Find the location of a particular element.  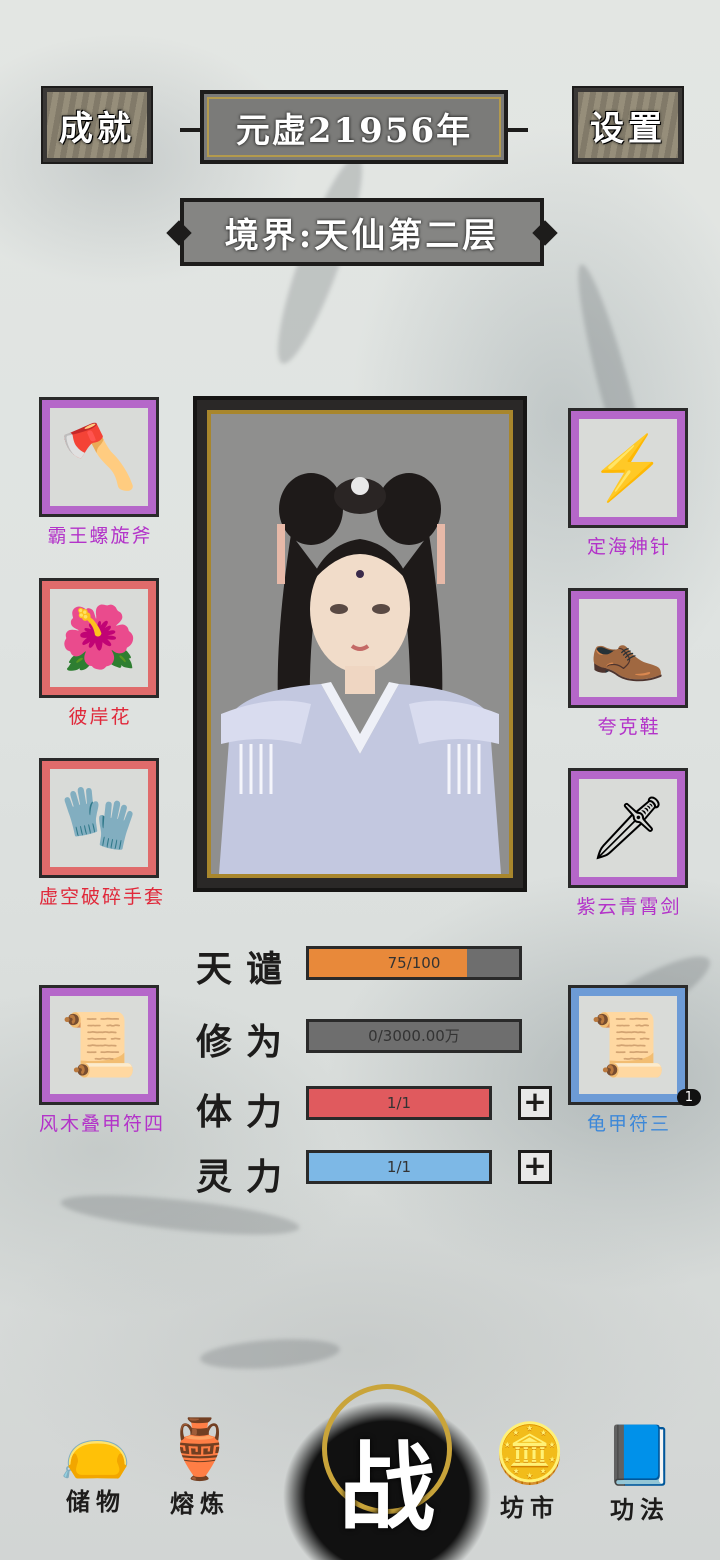

nav-techniques: 📘 功法 is located at coordinates (640, 1472).